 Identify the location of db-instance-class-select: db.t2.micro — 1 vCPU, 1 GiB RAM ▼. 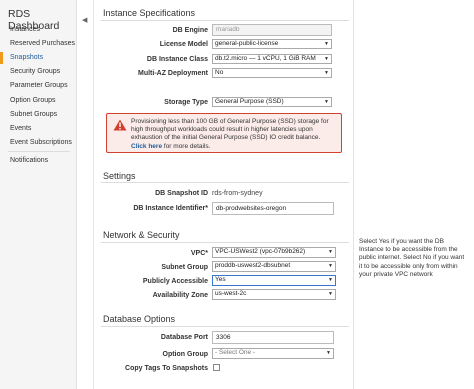
(272, 59).